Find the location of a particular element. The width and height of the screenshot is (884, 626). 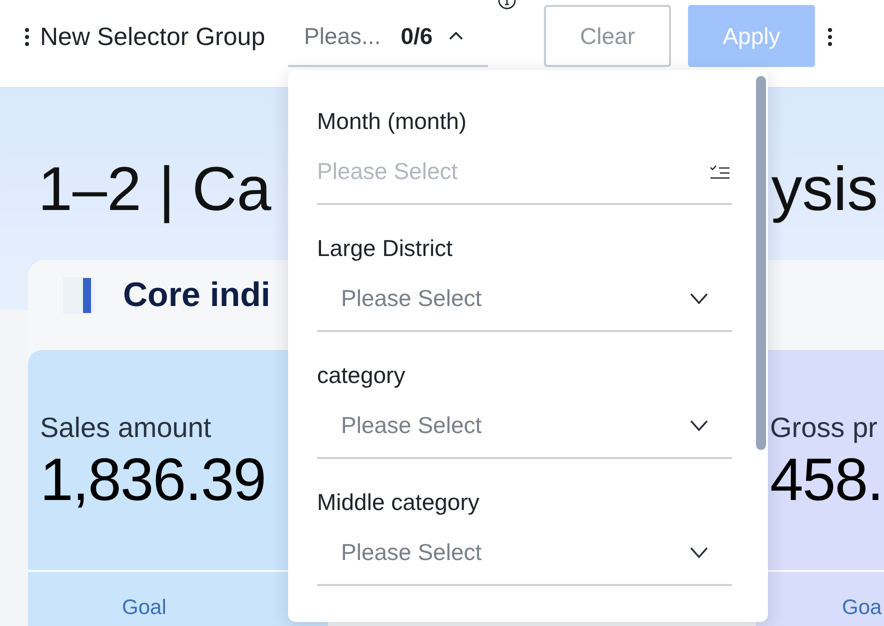

dashboard-title: 1–2 | Ca is located at coordinates (155, 190).